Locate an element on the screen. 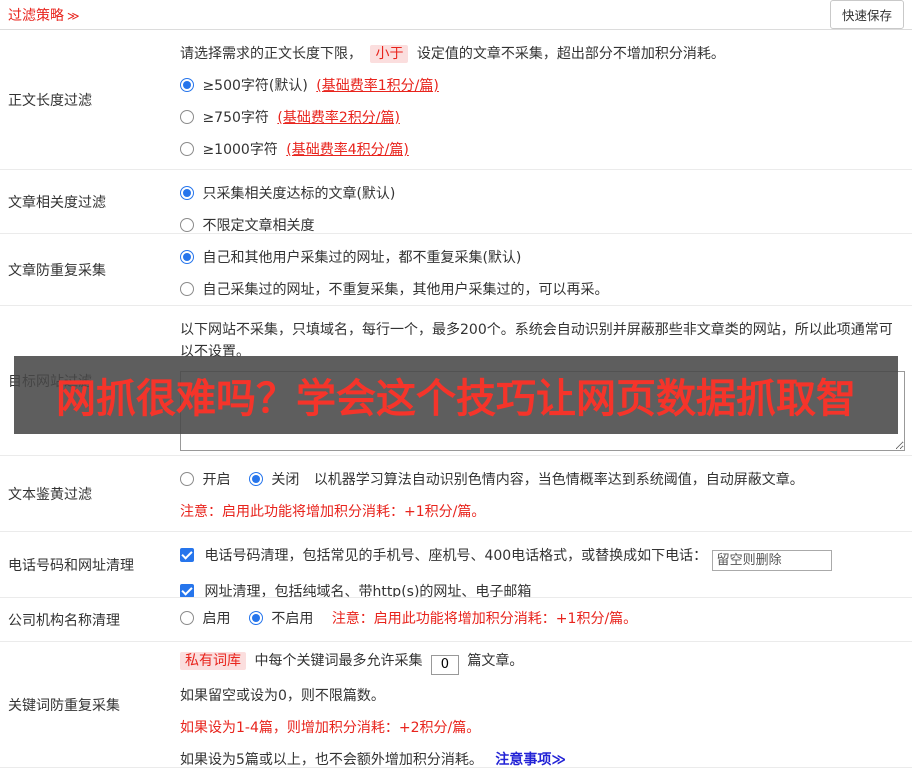  option-label: ≥500字符(默认) is located at coordinates (255, 86).